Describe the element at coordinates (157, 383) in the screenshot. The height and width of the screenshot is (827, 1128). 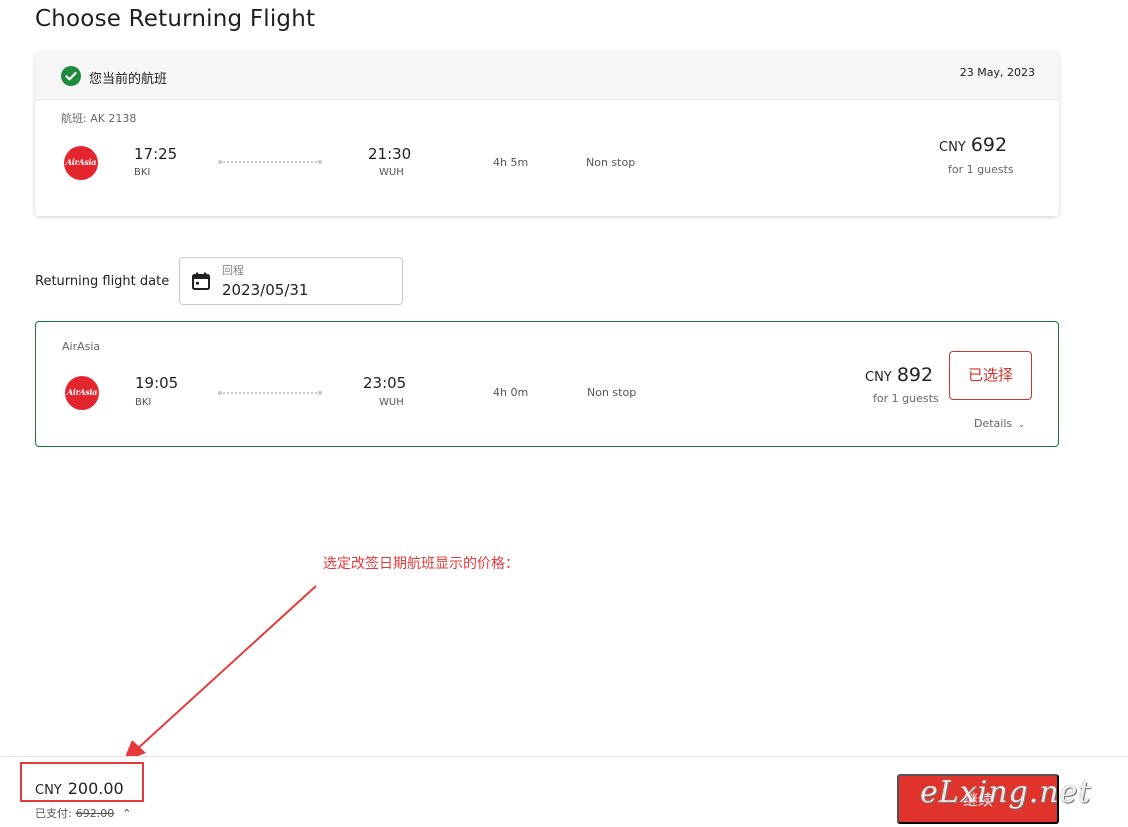
I see `depart-time: 19:05` at that location.